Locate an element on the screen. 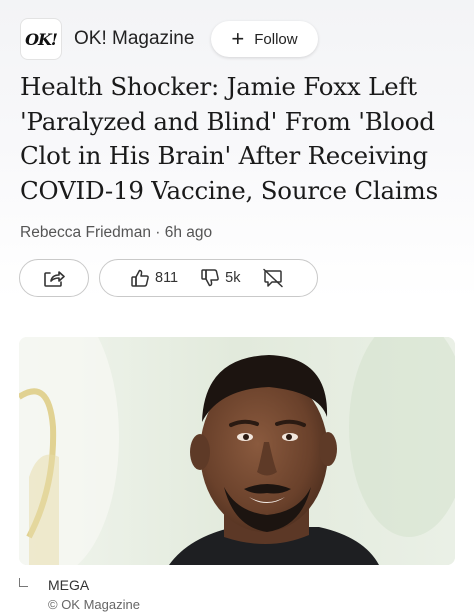 The height and width of the screenshot is (612, 474). follow-button: + Follow is located at coordinates (264, 39).